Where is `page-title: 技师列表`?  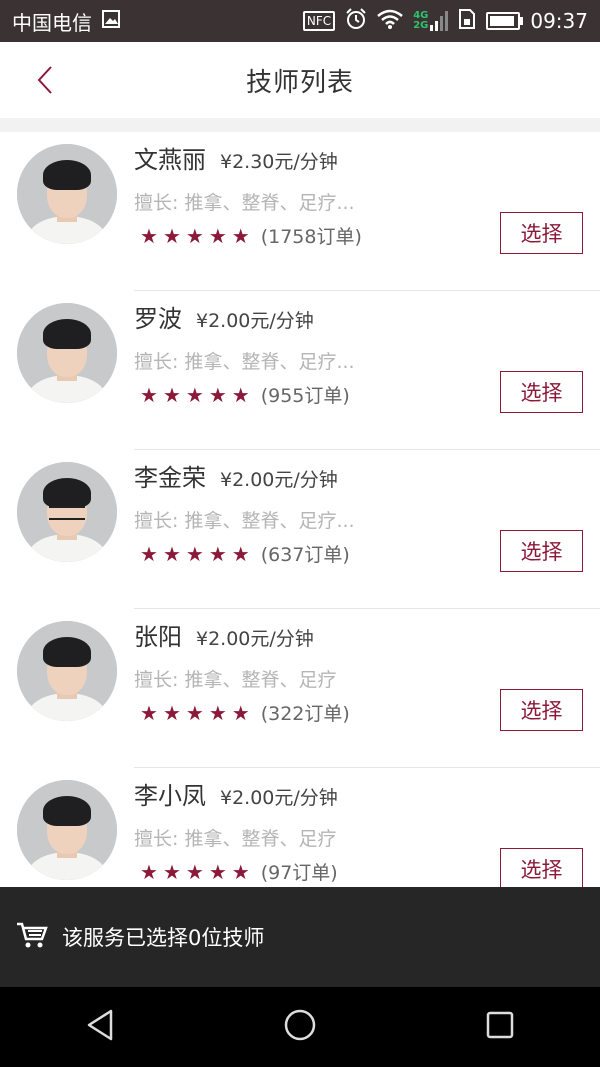 page-title: 技师列表 is located at coordinates (299, 82).